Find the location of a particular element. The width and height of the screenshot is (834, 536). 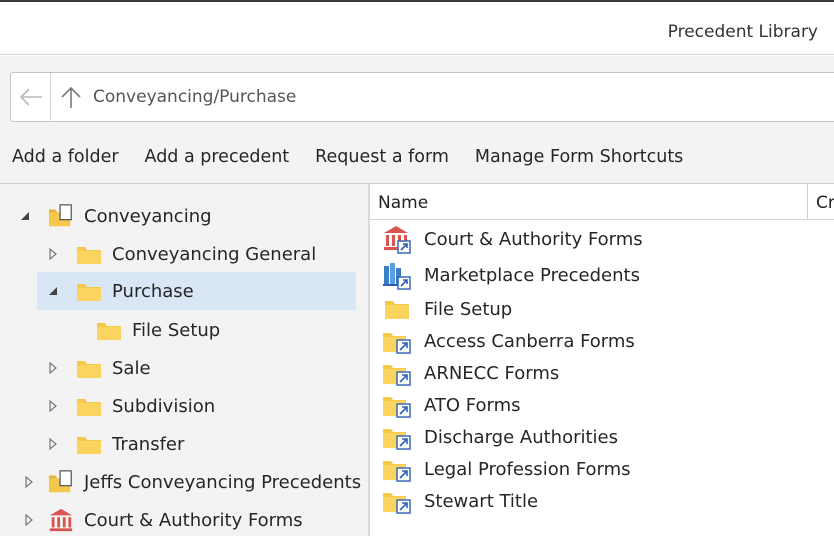

back-arrow-icon is located at coordinates (30, 97).